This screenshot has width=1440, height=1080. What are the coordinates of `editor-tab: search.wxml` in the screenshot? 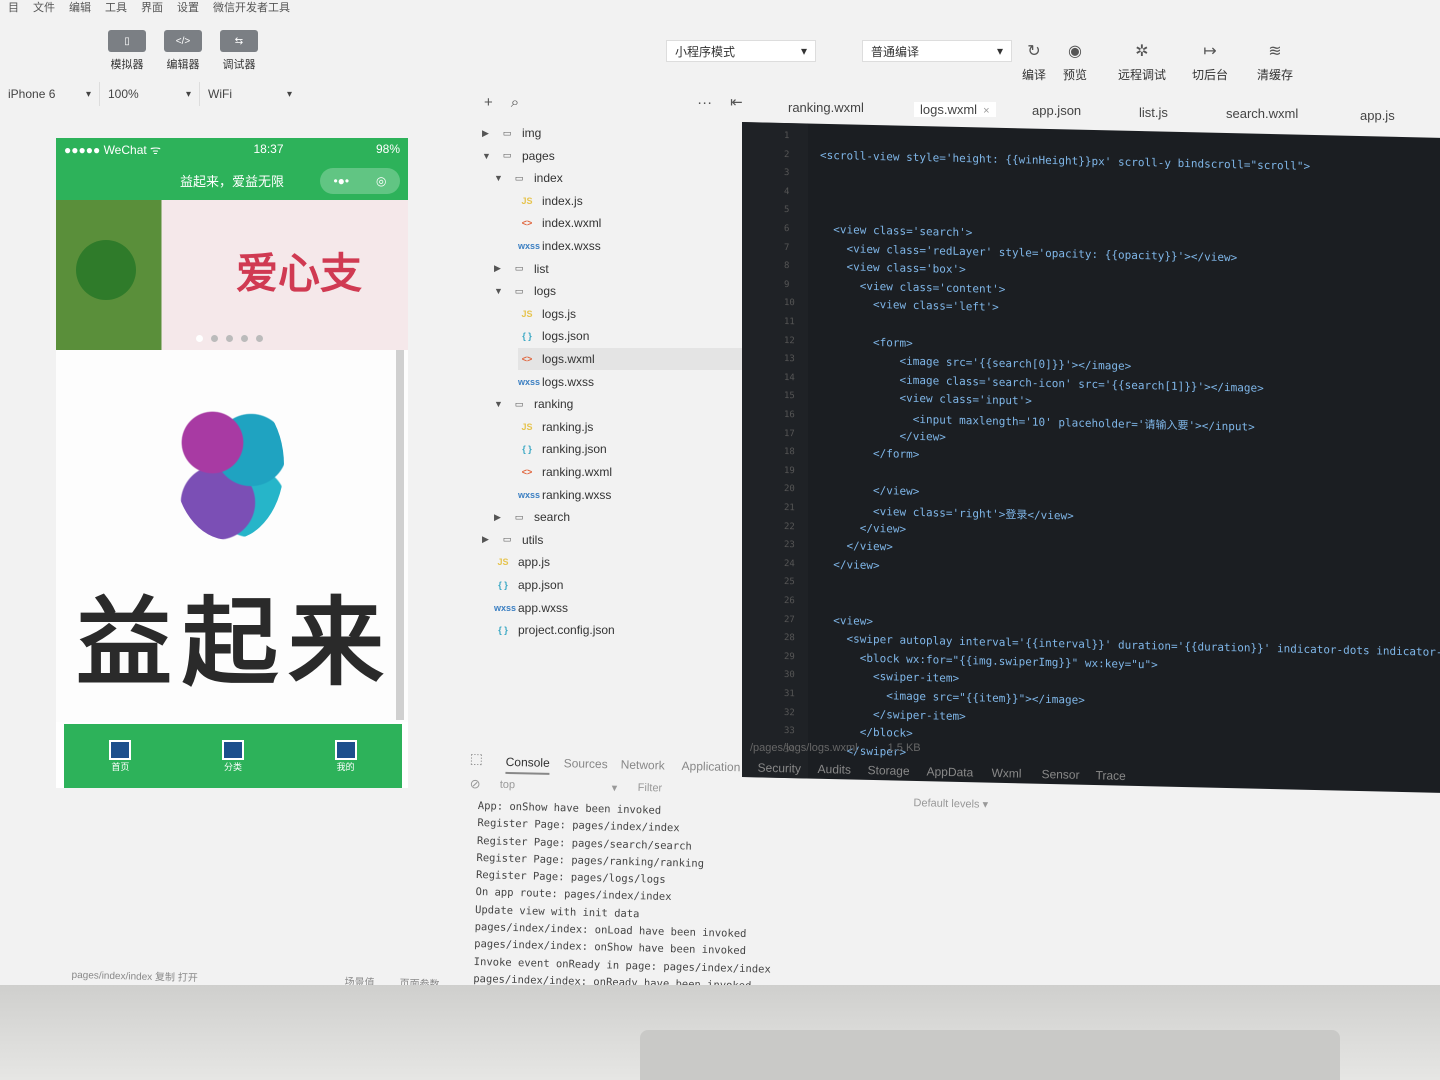 It's located at (1262, 113).